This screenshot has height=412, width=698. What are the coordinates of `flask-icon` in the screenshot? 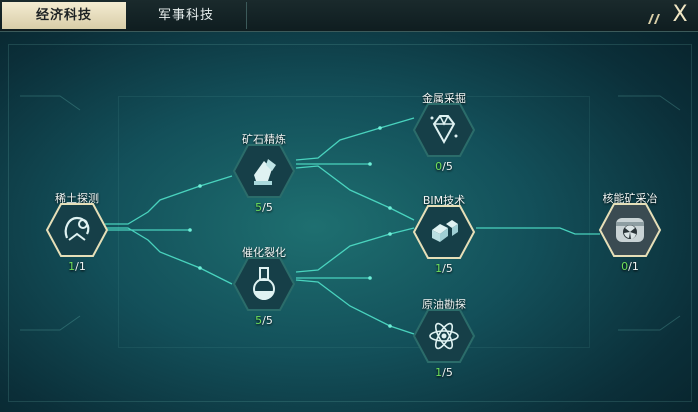 It's located at (264, 284).